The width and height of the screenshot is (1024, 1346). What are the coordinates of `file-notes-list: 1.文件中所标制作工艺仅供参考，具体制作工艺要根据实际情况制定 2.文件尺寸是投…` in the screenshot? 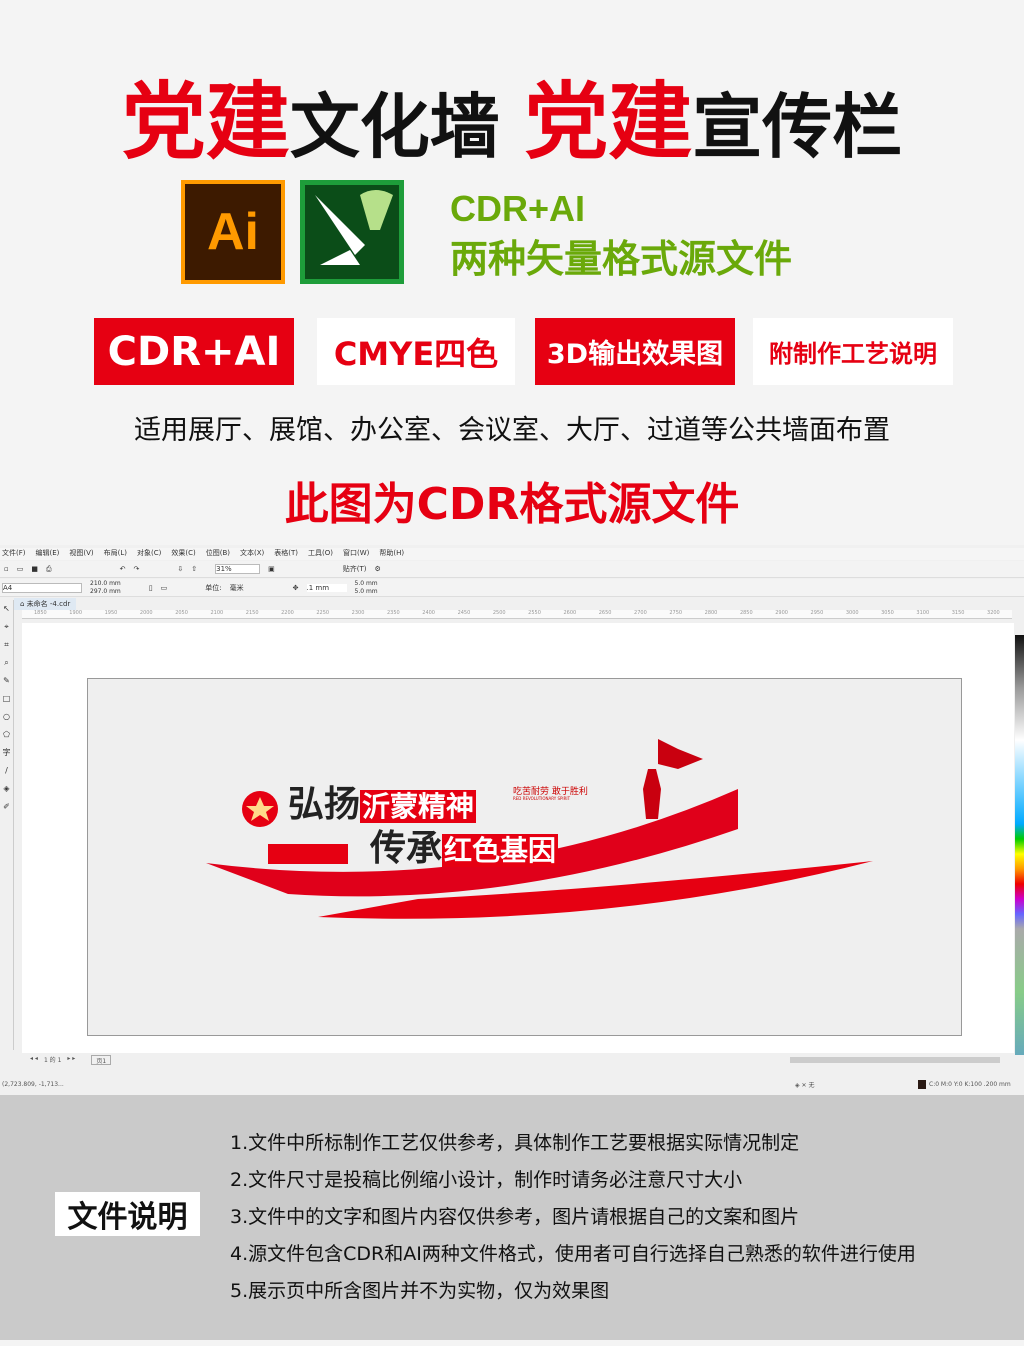 It's located at (573, 1217).